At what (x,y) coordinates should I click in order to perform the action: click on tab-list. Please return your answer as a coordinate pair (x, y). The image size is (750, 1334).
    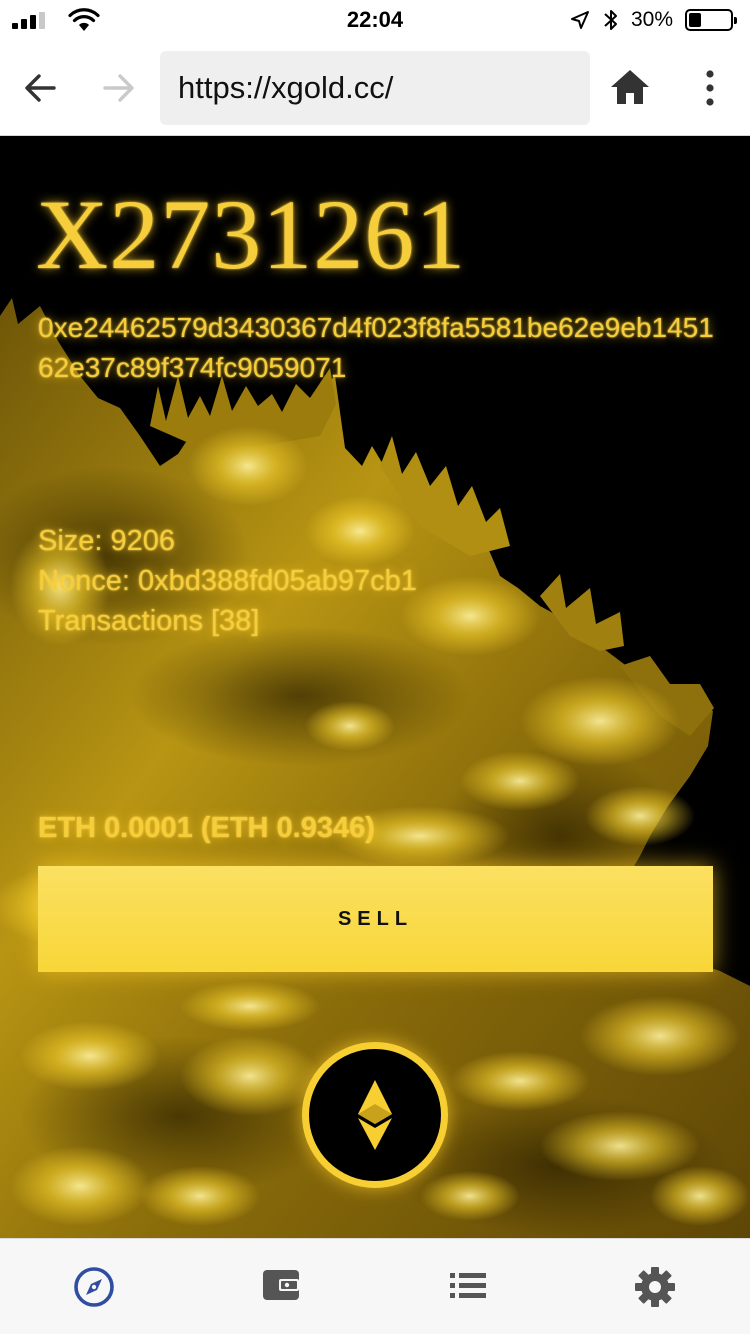
    Looking at the image, I should click on (467, 1286).